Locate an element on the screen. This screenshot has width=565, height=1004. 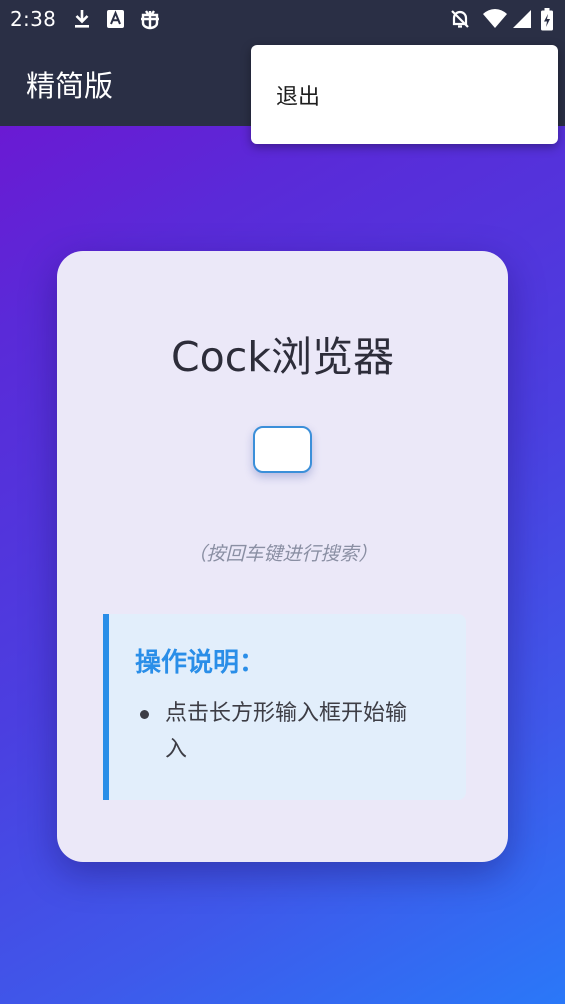
list-item: 点击长方形输入框开始输入 is located at coordinates (282, 732).